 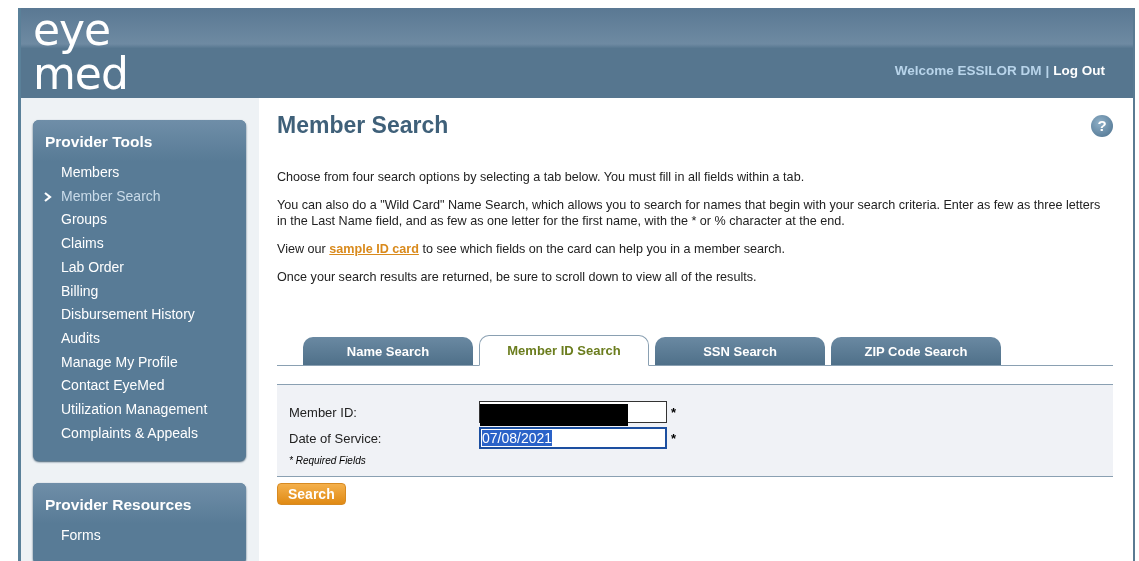 What do you see at coordinates (311, 494) in the screenshot?
I see `search-button: Search` at bounding box center [311, 494].